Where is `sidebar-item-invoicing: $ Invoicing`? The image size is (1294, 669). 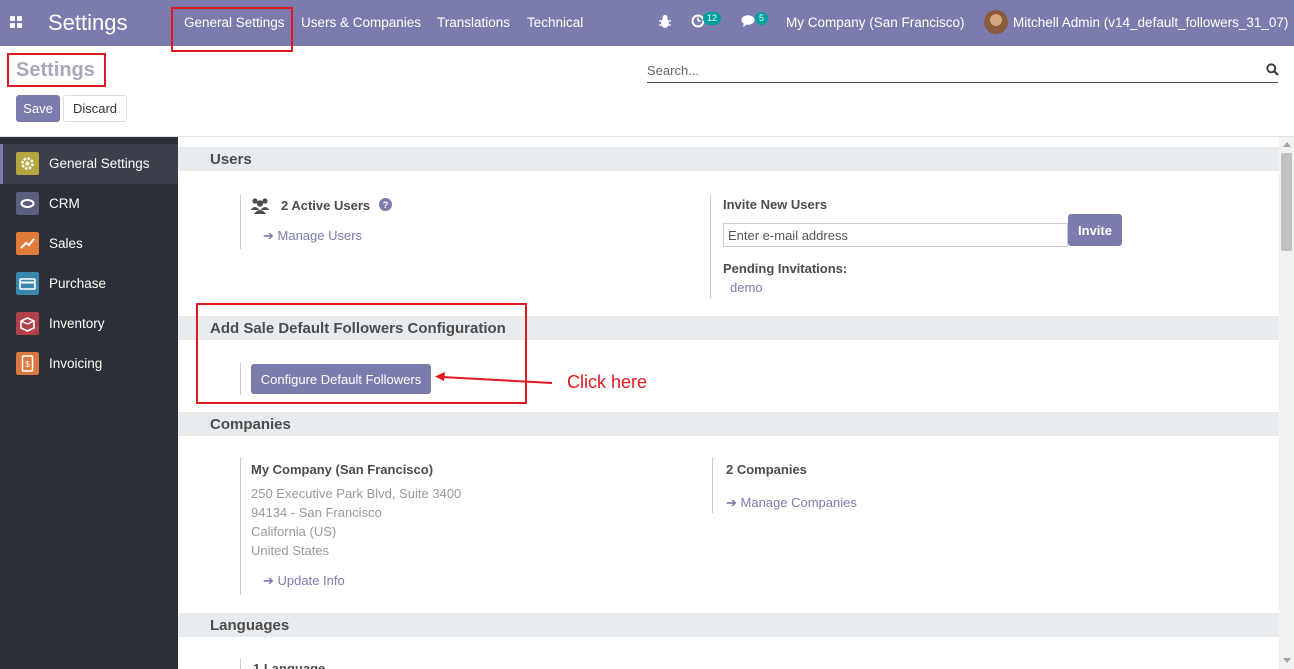
sidebar-item-invoicing: $ Invoicing is located at coordinates (89, 364).